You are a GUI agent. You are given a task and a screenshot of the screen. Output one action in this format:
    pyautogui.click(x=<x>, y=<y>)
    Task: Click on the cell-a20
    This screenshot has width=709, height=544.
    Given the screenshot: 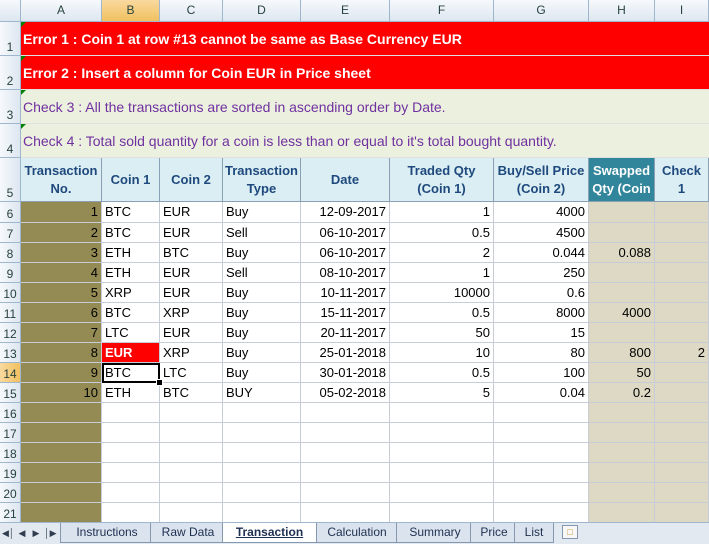 What is the action you would take?
    pyautogui.click(x=61, y=493)
    